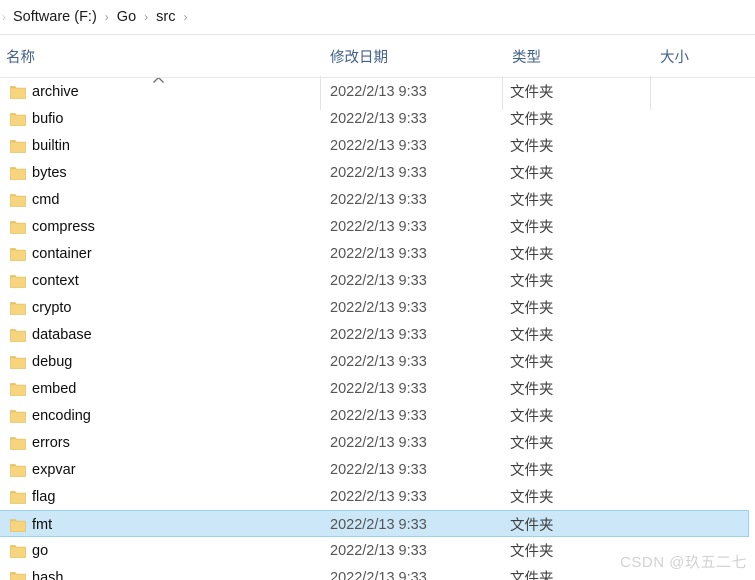 The width and height of the screenshot is (755, 580). Describe the element at coordinates (160, 226) in the screenshot. I see `file-name-cell: compress` at that location.